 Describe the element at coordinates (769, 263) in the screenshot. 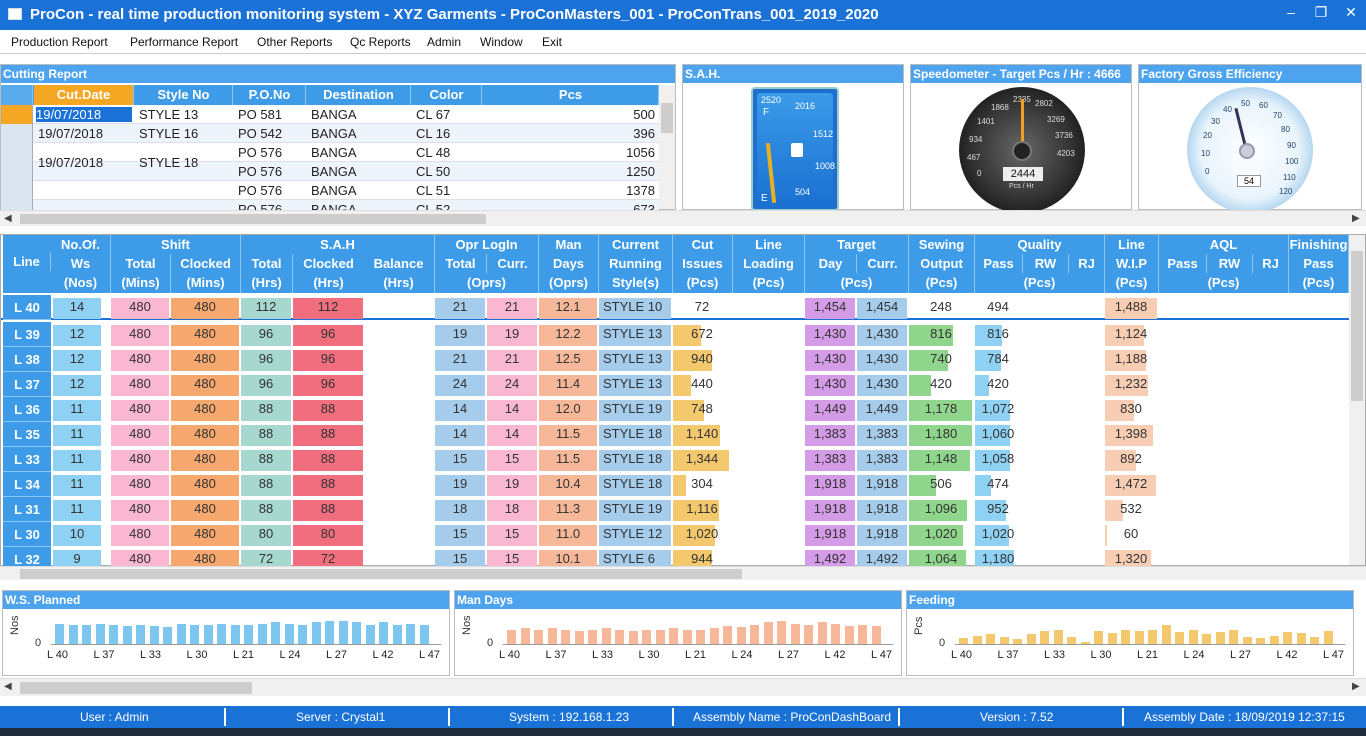

I see `grid-header-cell: Loading` at that location.